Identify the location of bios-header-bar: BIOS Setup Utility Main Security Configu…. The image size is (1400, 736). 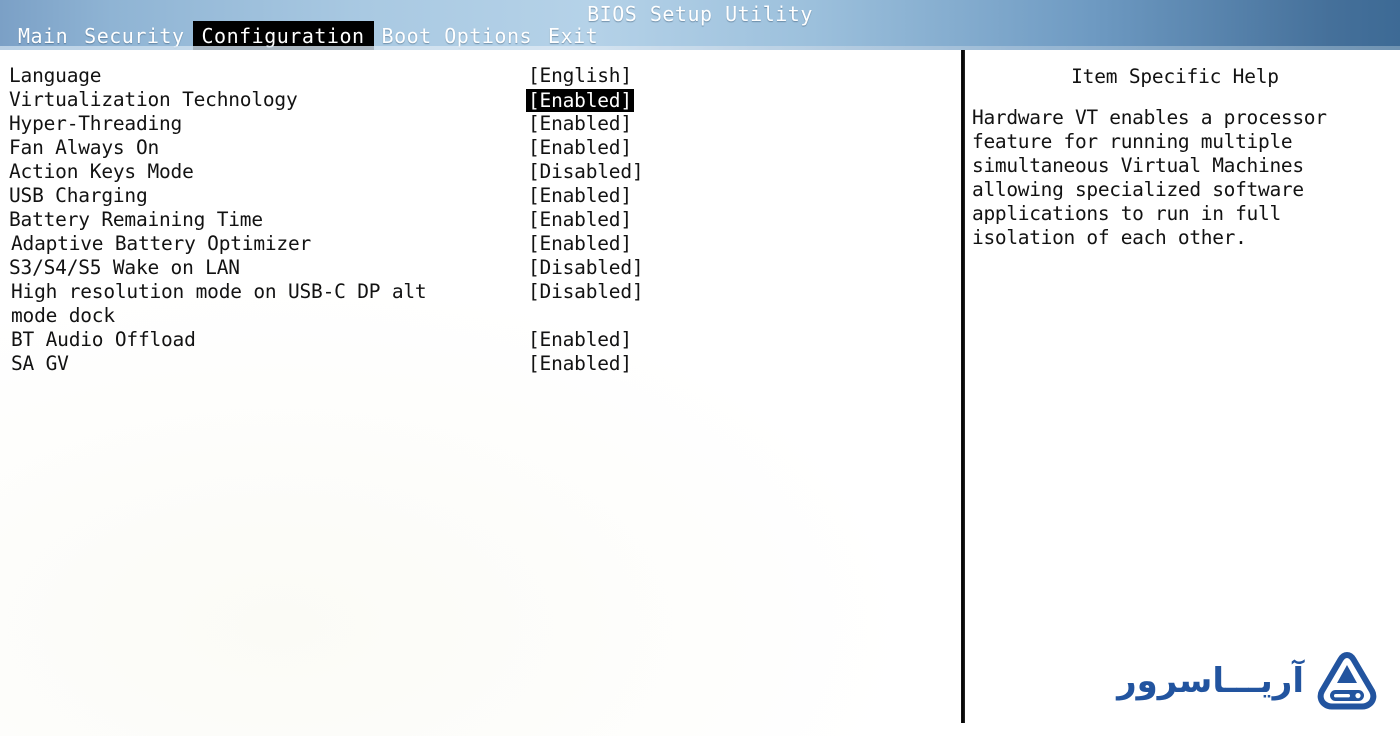
(700, 25).